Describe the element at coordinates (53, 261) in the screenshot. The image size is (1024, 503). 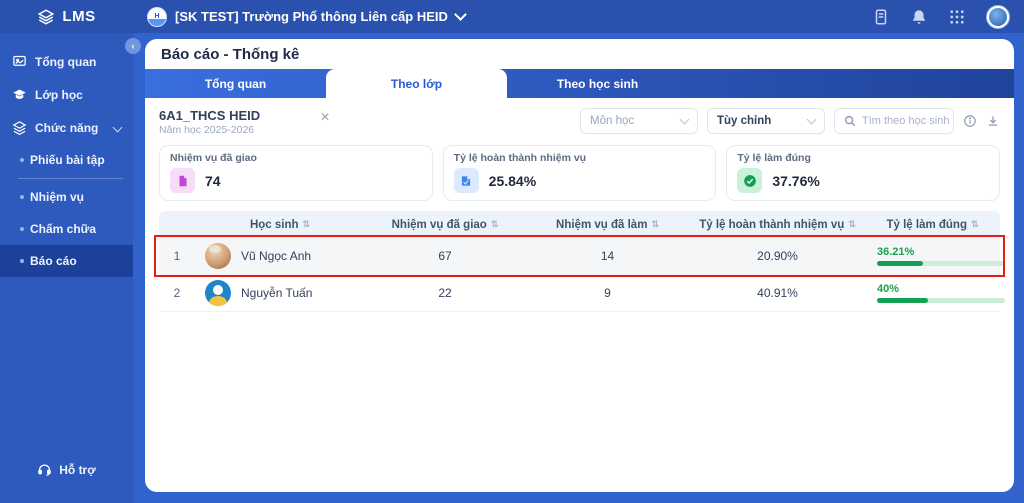
I see `sidebar-subitem-label: Báo cáo` at that location.